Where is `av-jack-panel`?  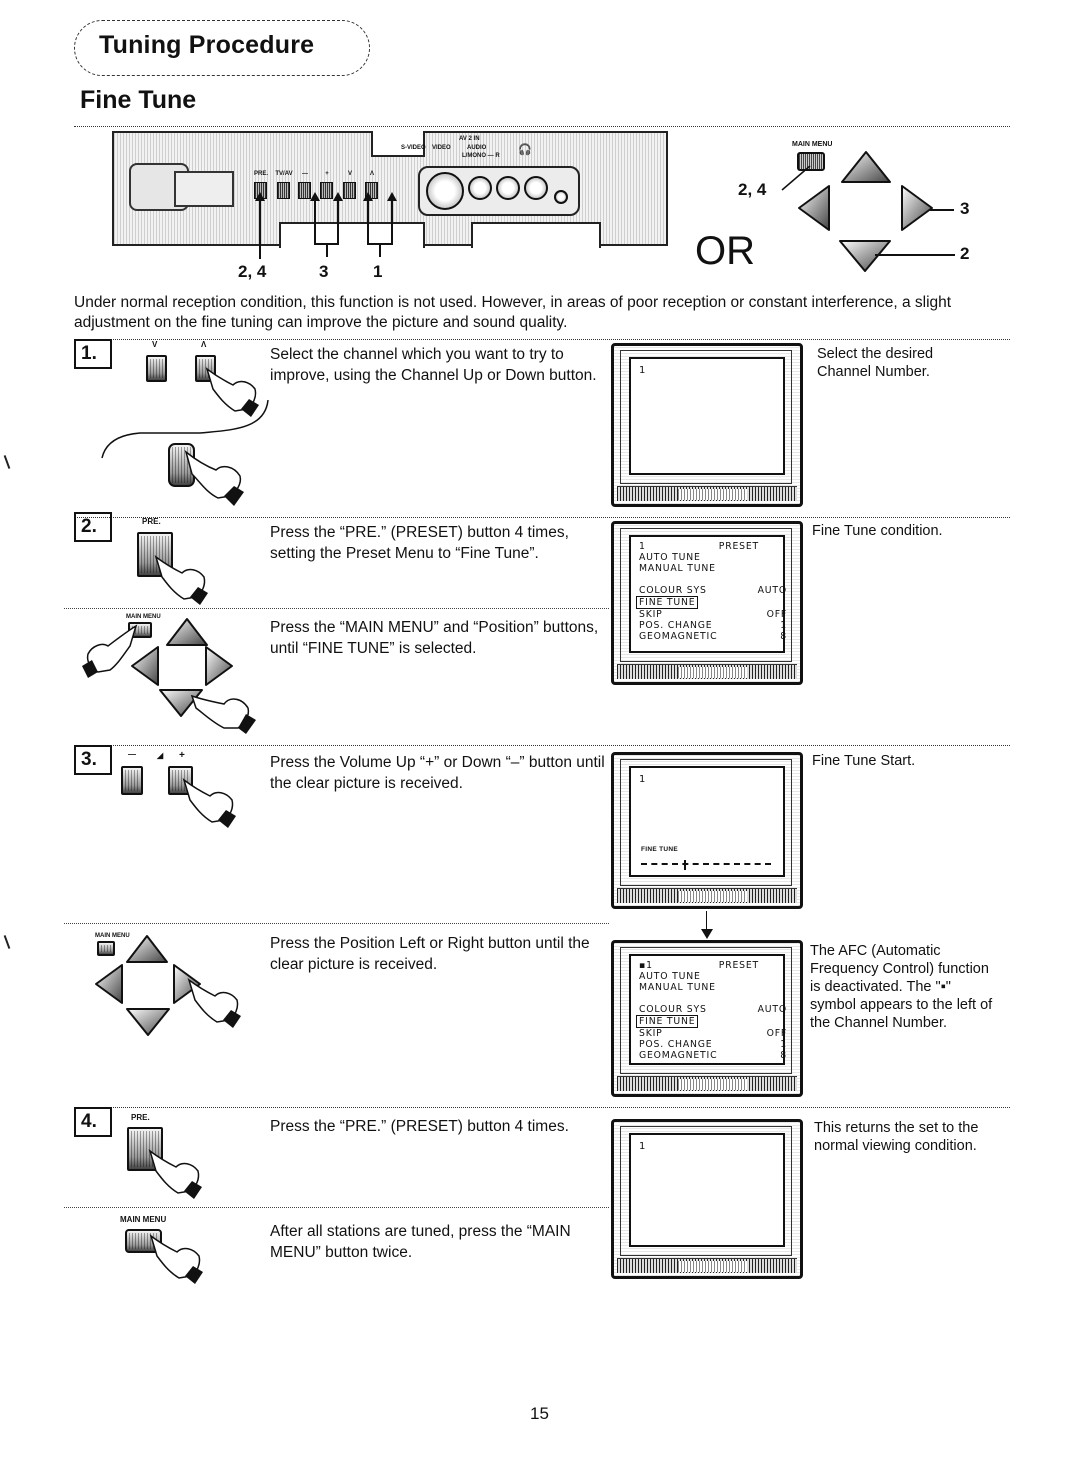 av-jack-panel is located at coordinates (499, 191).